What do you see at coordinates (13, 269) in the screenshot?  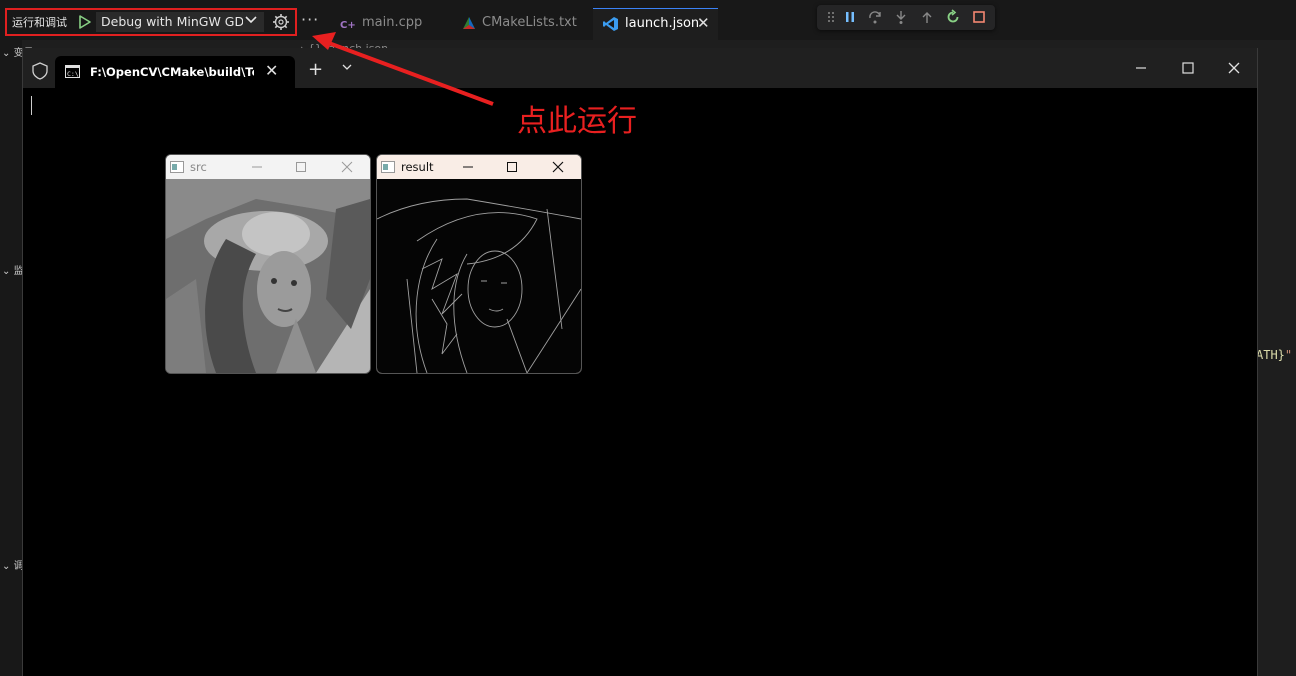 I see `sidebar-section-watch: ⌄ 监` at bounding box center [13, 269].